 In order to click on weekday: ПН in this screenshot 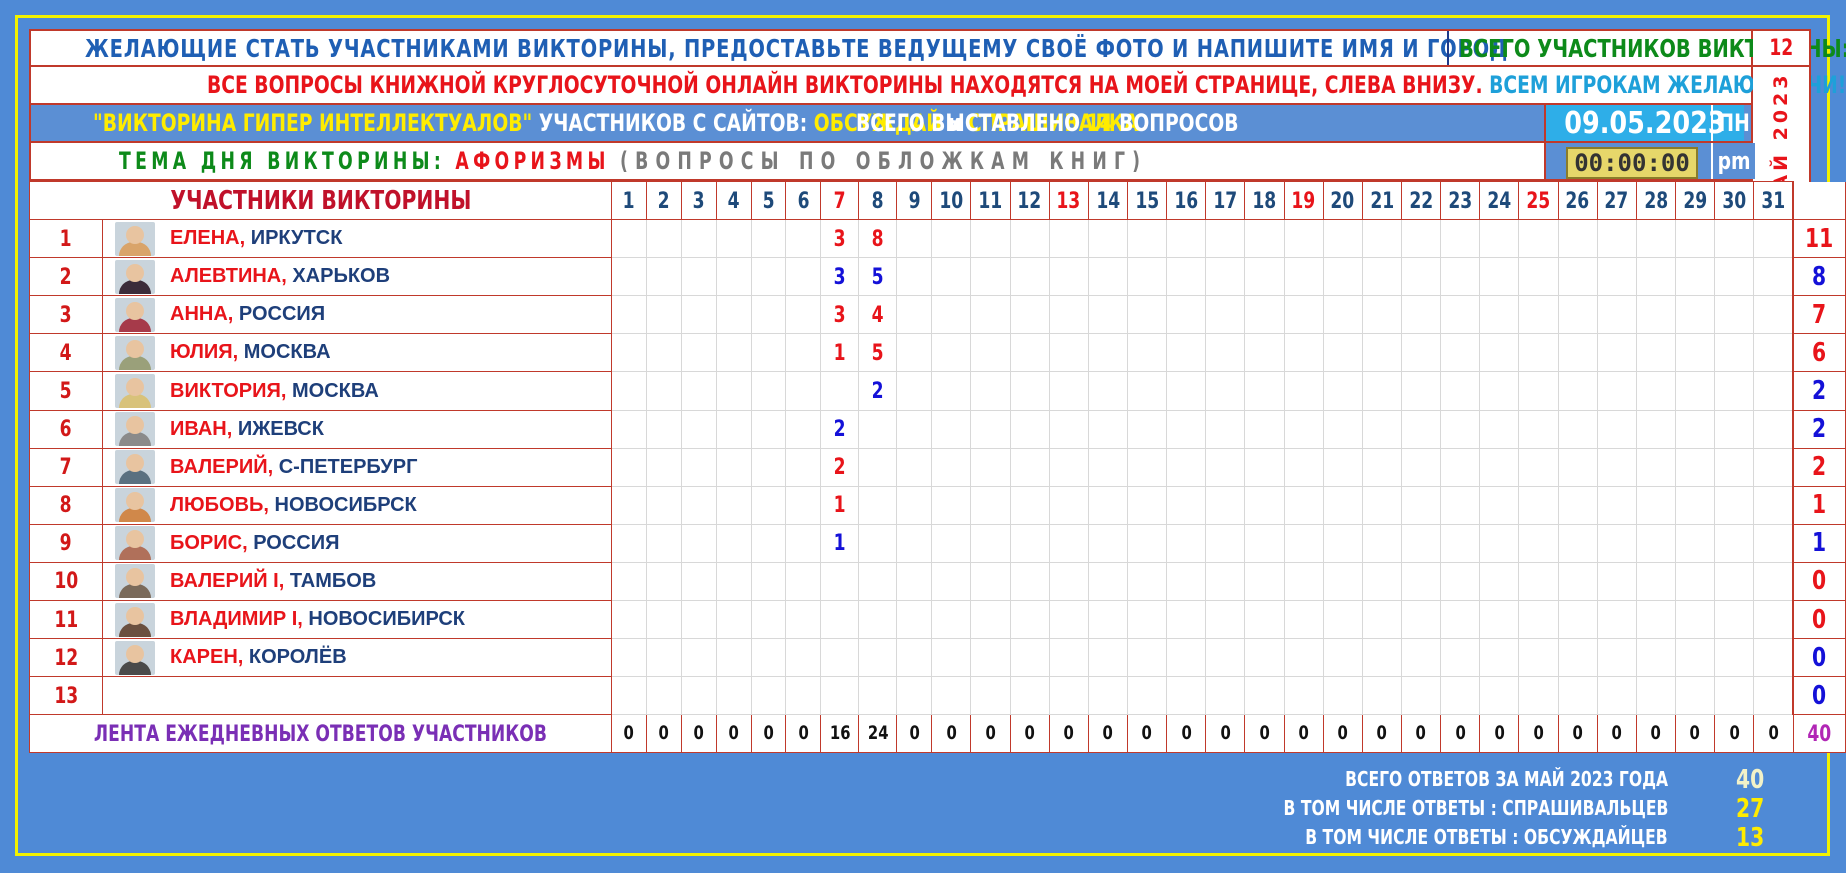, I will do `click(1734, 123)`.